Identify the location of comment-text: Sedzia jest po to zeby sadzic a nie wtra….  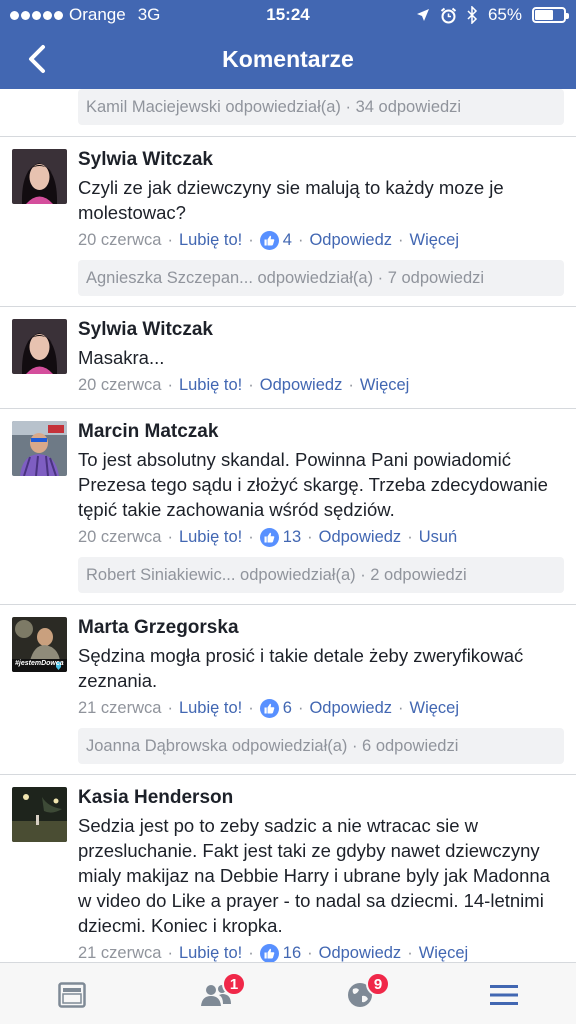
(314, 875).